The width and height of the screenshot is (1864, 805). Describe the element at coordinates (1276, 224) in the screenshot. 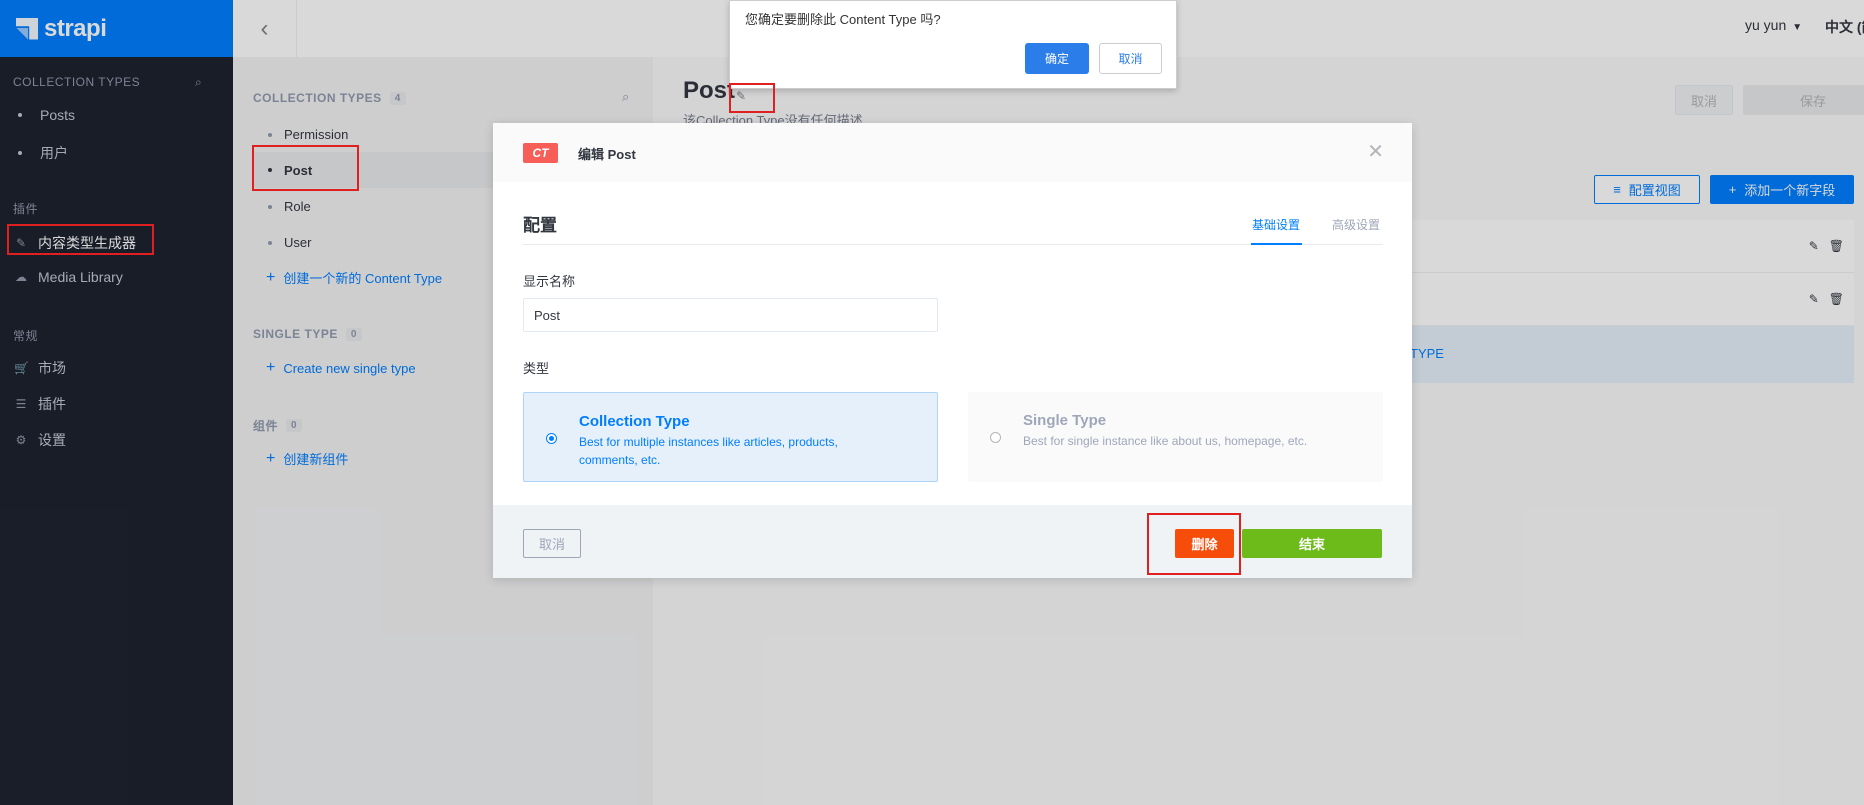

I see `tab-basic-settings: 基础设置` at that location.